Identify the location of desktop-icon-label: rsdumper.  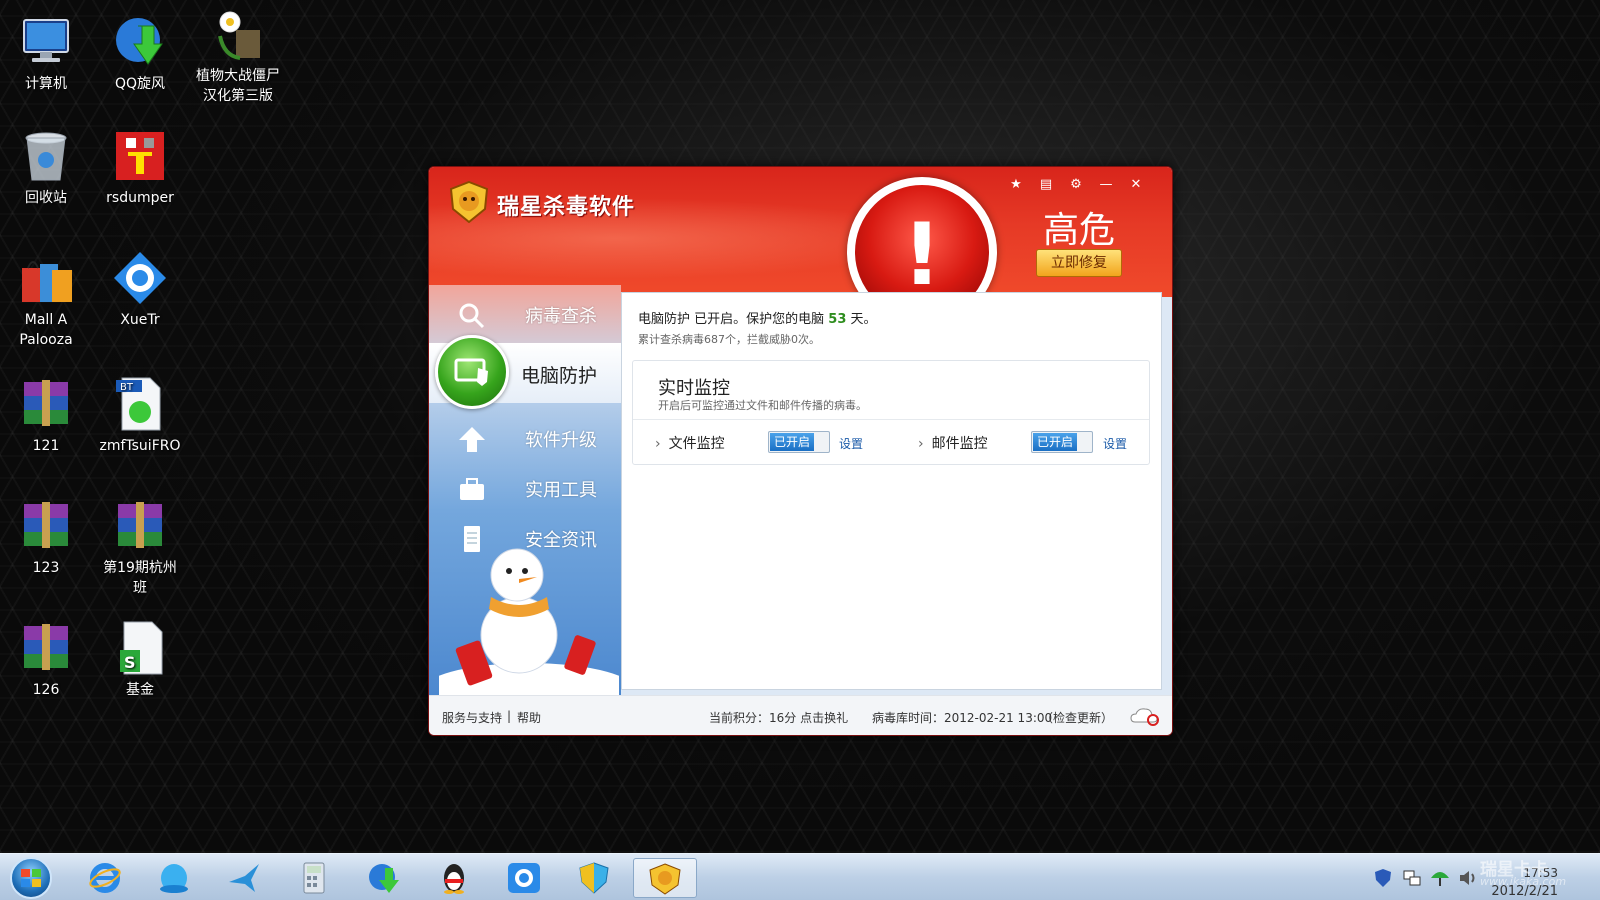
(140, 198).